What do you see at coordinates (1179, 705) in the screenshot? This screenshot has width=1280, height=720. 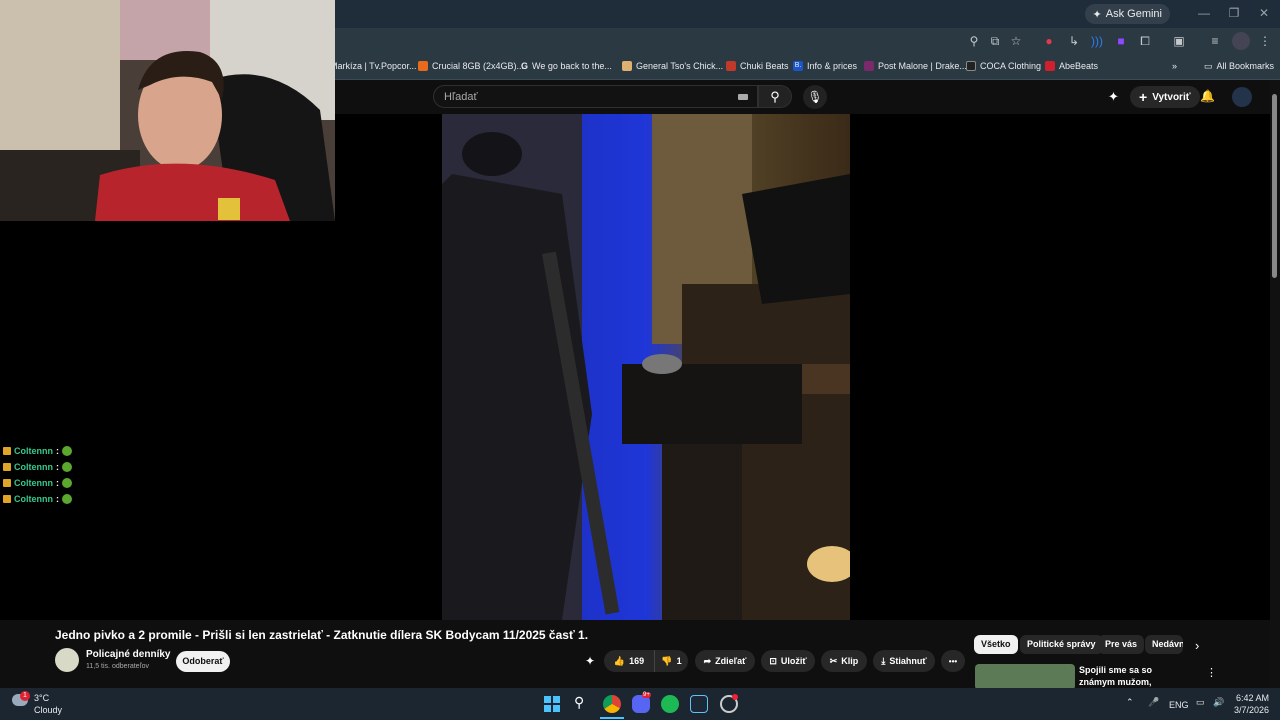 I see `input-language: ENG` at bounding box center [1179, 705].